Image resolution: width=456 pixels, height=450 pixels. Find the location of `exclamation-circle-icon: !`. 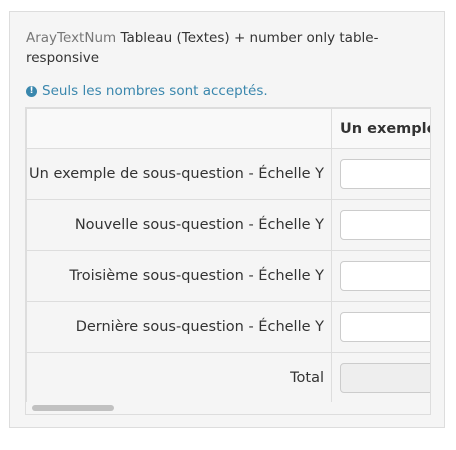

exclamation-circle-icon: ! is located at coordinates (31, 91).